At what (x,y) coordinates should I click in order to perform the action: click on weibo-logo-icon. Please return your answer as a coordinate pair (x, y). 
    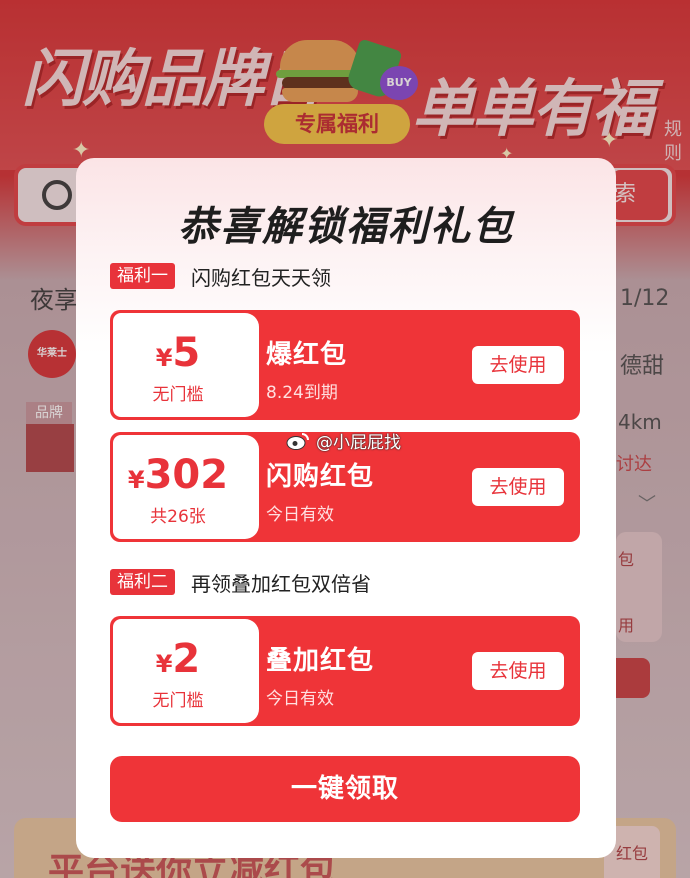
    Looking at the image, I should click on (298, 441).